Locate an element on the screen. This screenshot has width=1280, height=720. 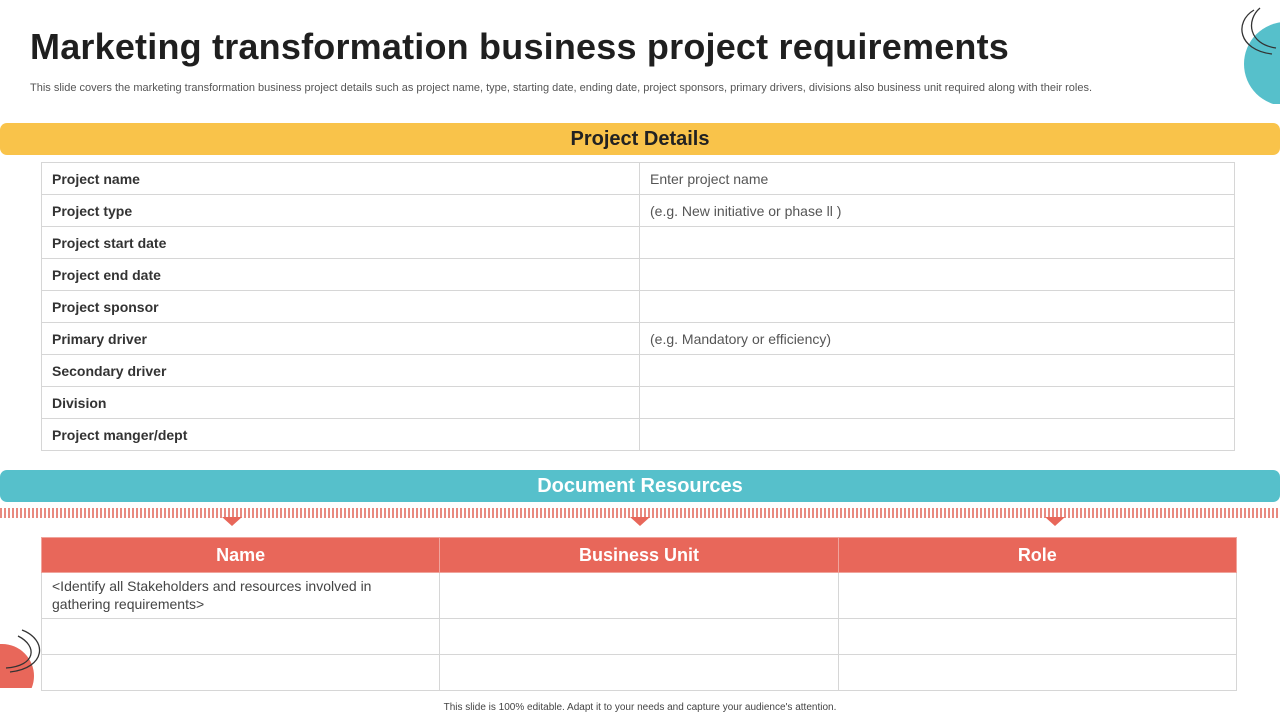
column-header-business-unit: Business Unit is located at coordinates (639, 555).